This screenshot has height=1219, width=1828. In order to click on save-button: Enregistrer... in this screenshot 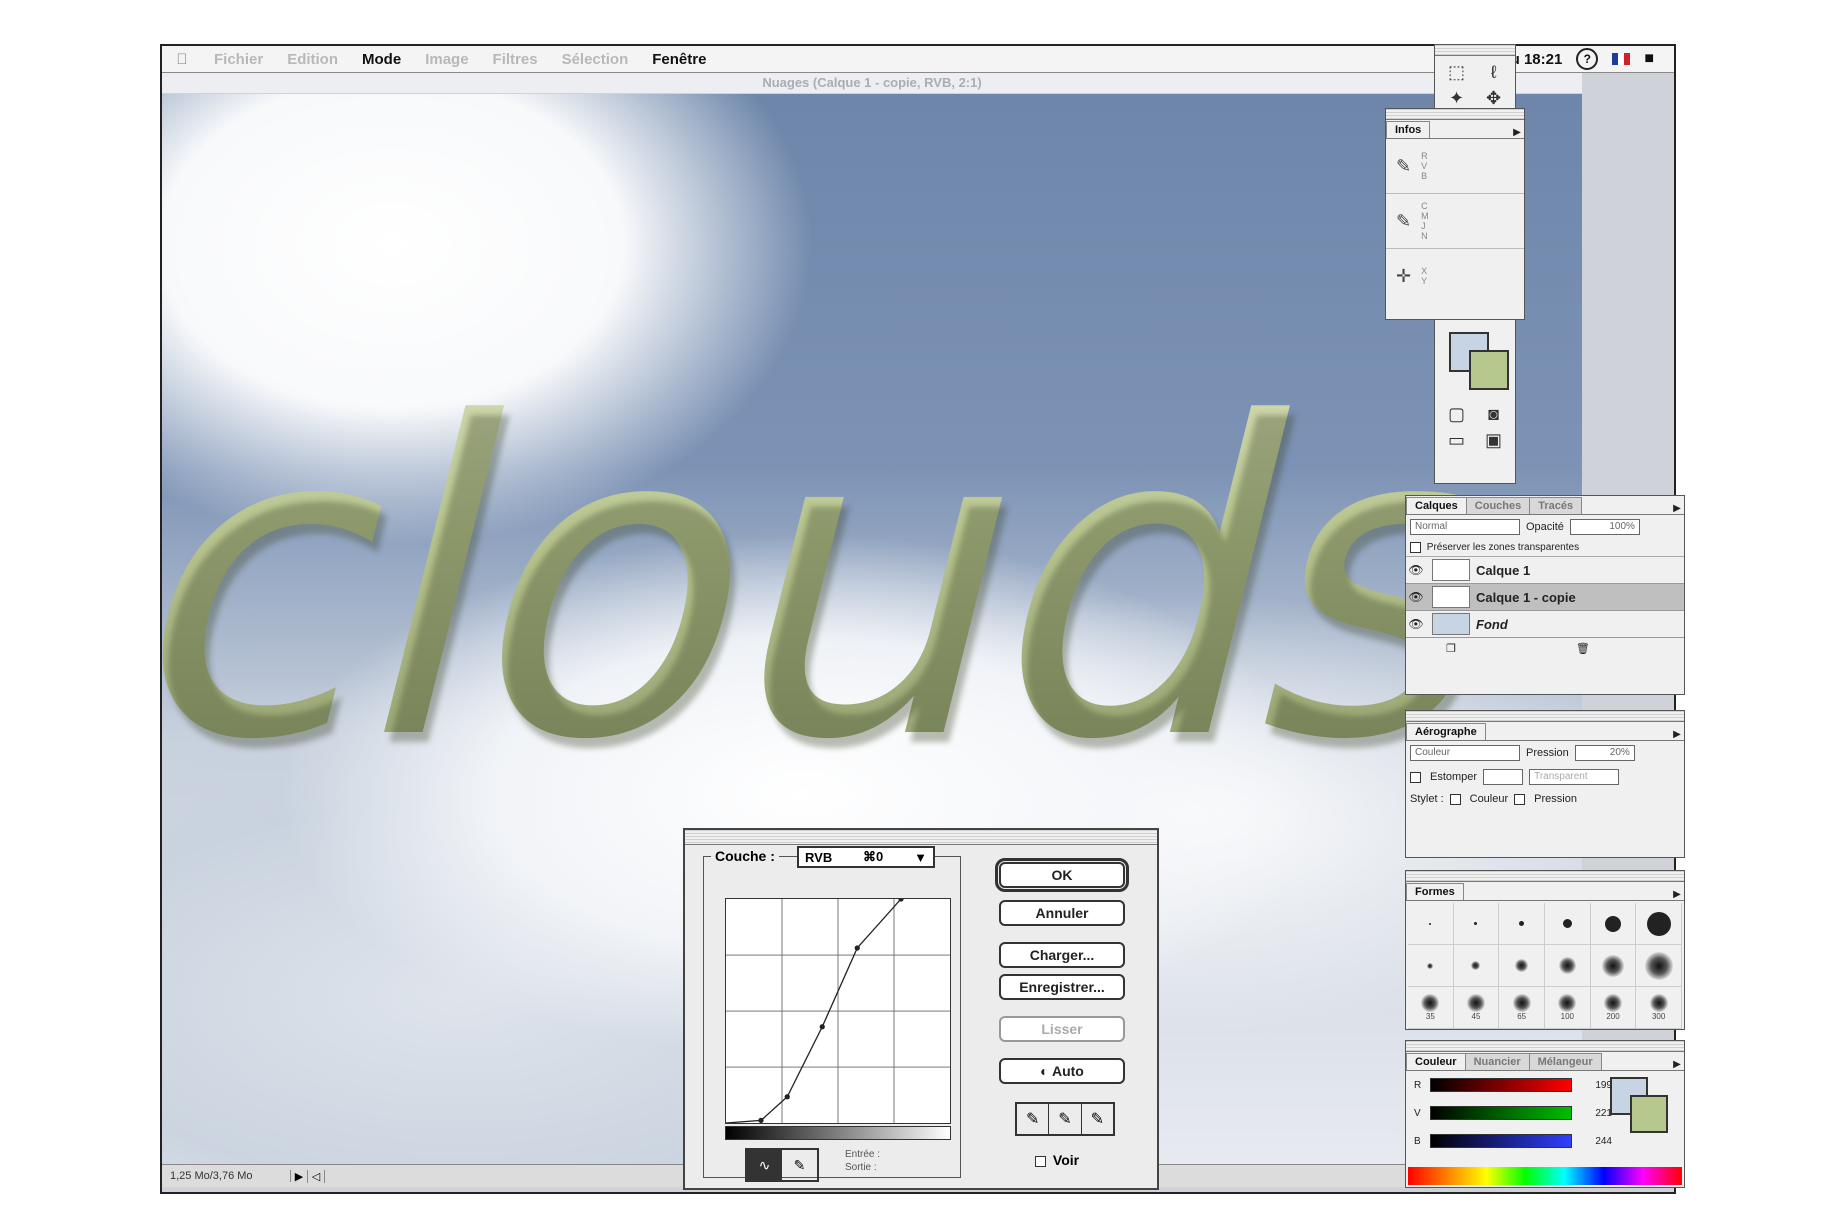, I will do `click(1062, 987)`.